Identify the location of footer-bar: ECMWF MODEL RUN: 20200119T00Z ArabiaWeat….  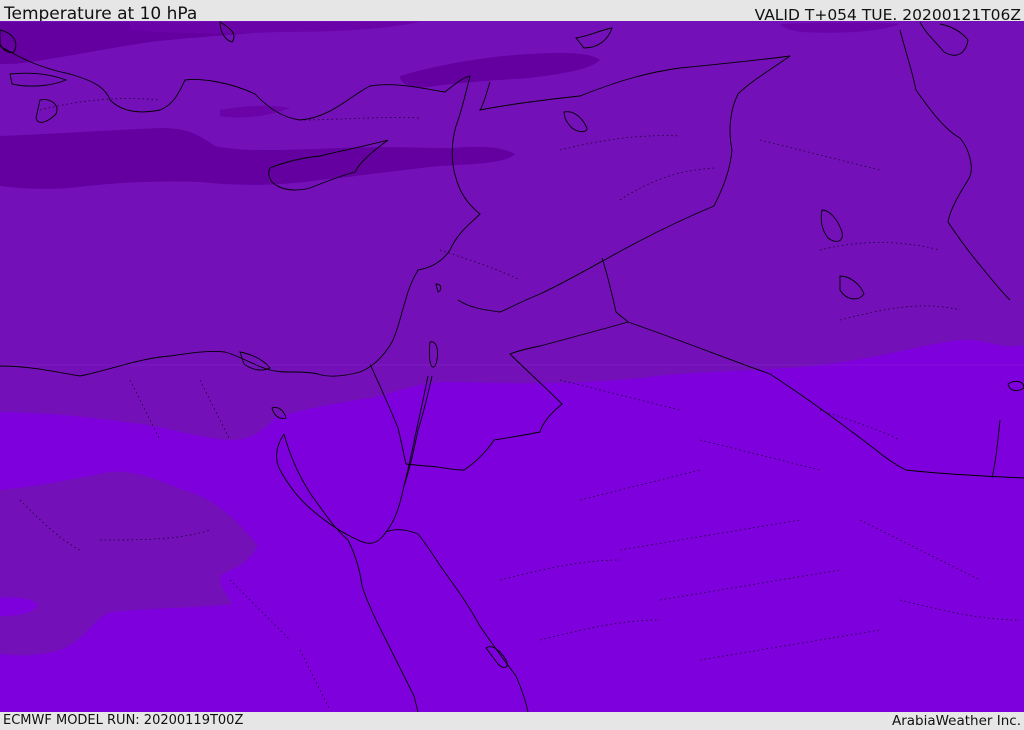
(512, 720).